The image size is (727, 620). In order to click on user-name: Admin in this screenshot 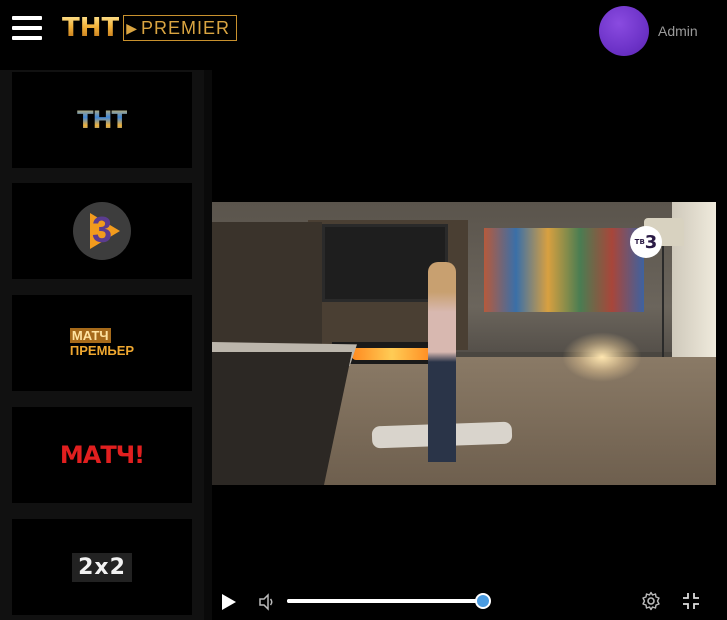, I will do `click(678, 31)`.